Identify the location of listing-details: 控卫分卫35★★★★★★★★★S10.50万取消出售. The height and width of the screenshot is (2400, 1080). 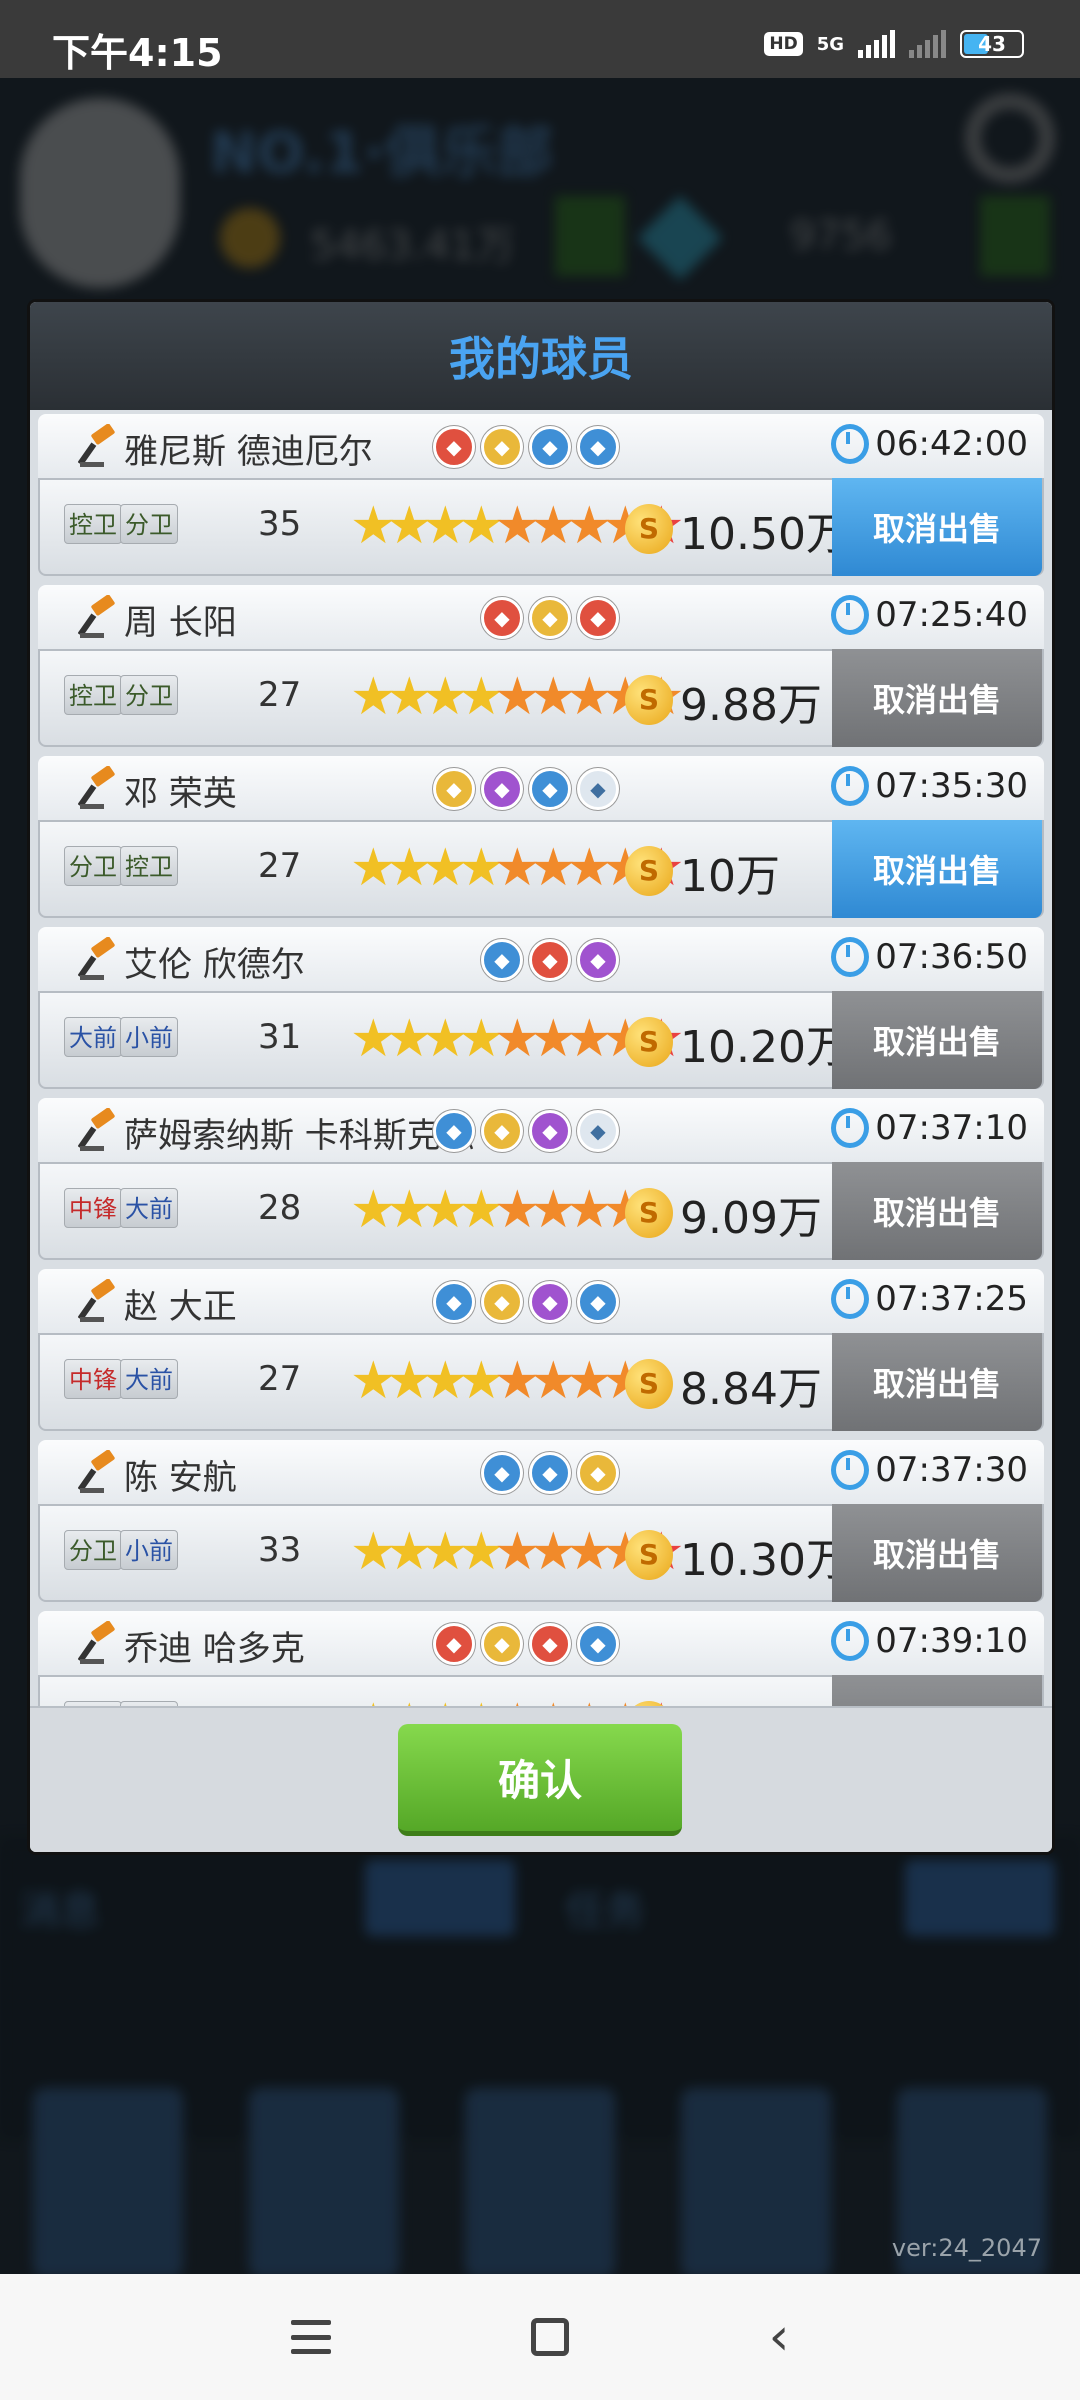
(541, 527).